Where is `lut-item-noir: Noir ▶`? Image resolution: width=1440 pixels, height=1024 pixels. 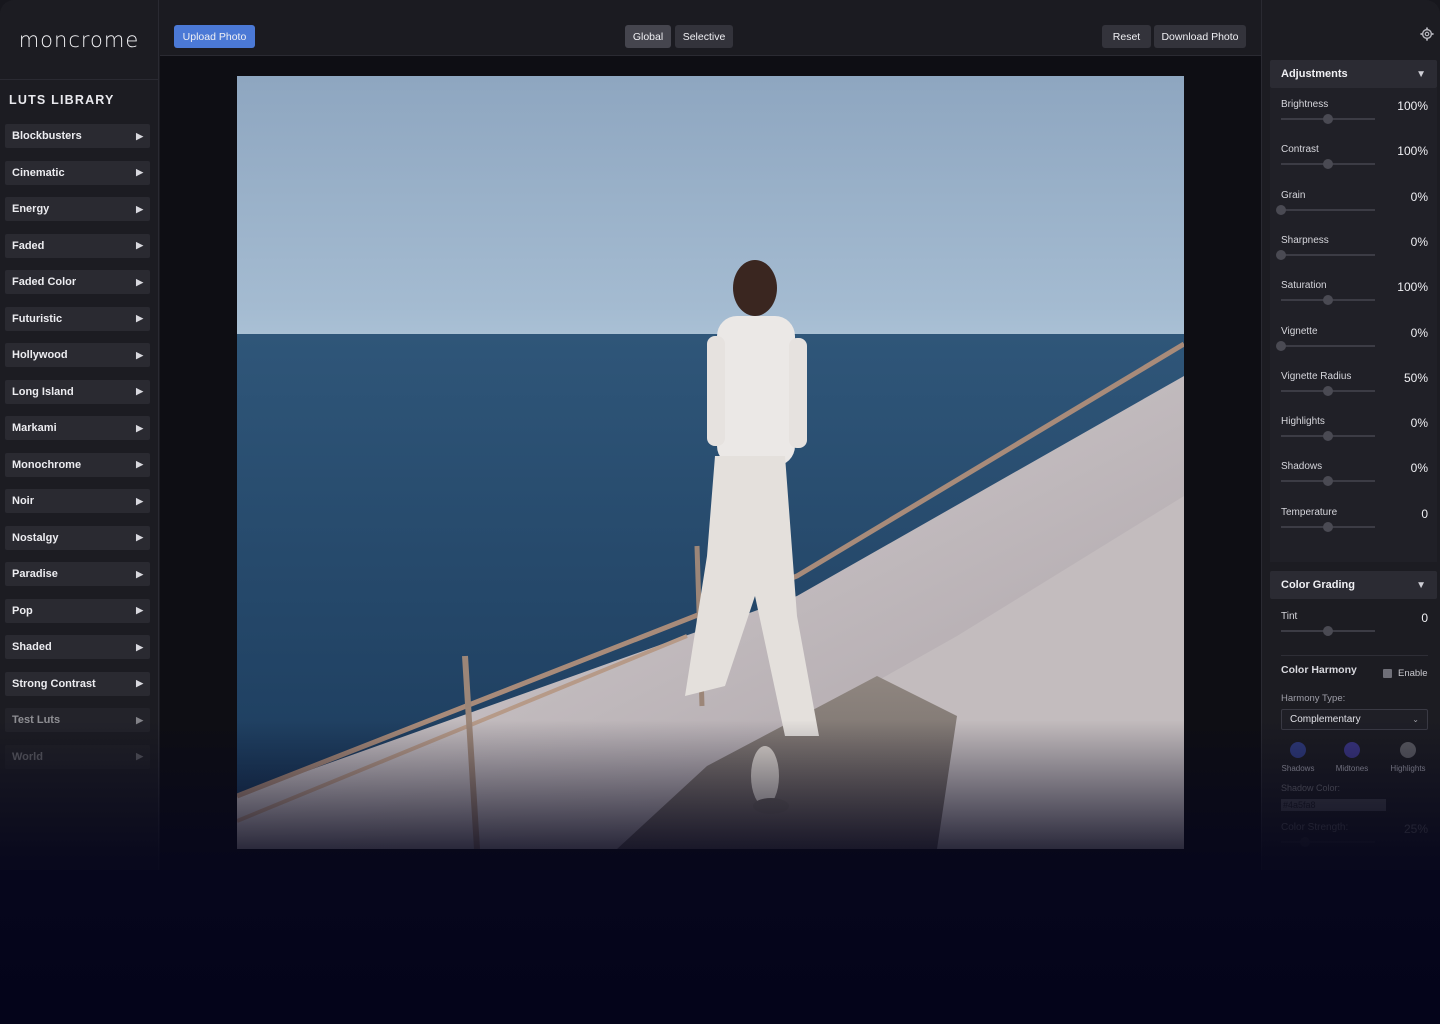 lut-item-noir: Noir ▶ is located at coordinates (77, 501).